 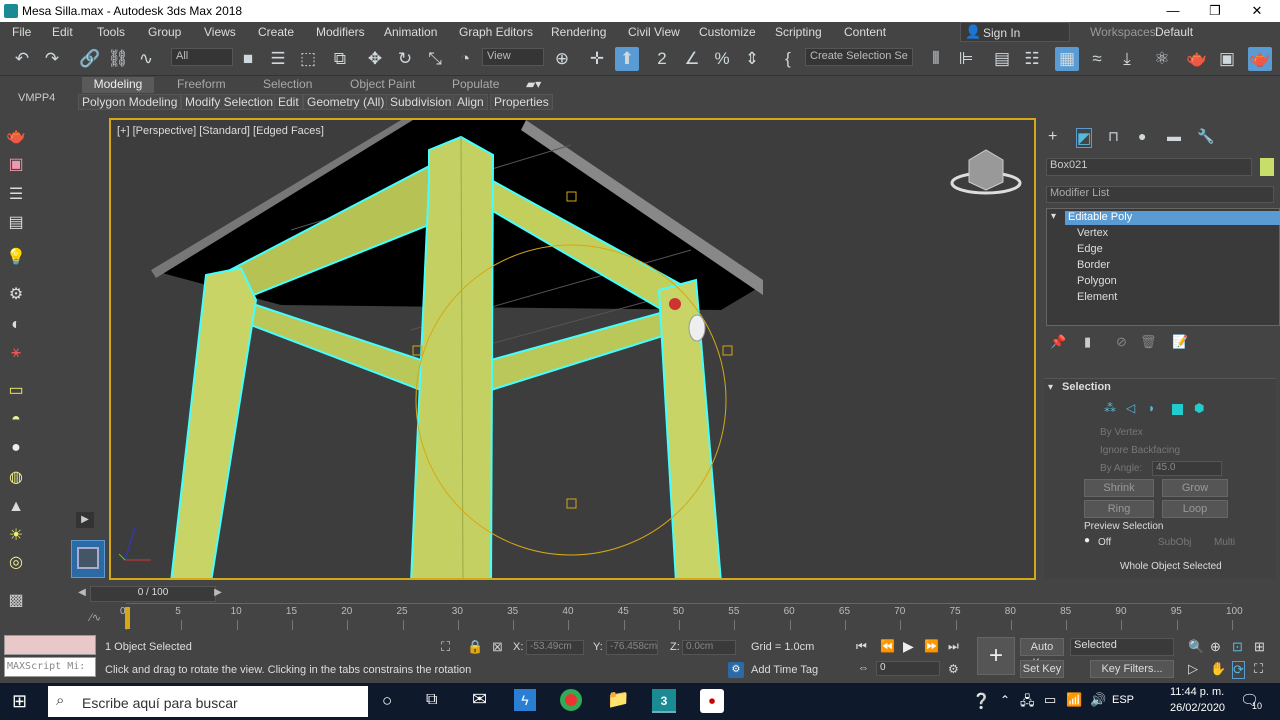 What do you see at coordinates (618, 699) in the screenshot?
I see `file-explorer-icon: 📁` at bounding box center [618, 699].